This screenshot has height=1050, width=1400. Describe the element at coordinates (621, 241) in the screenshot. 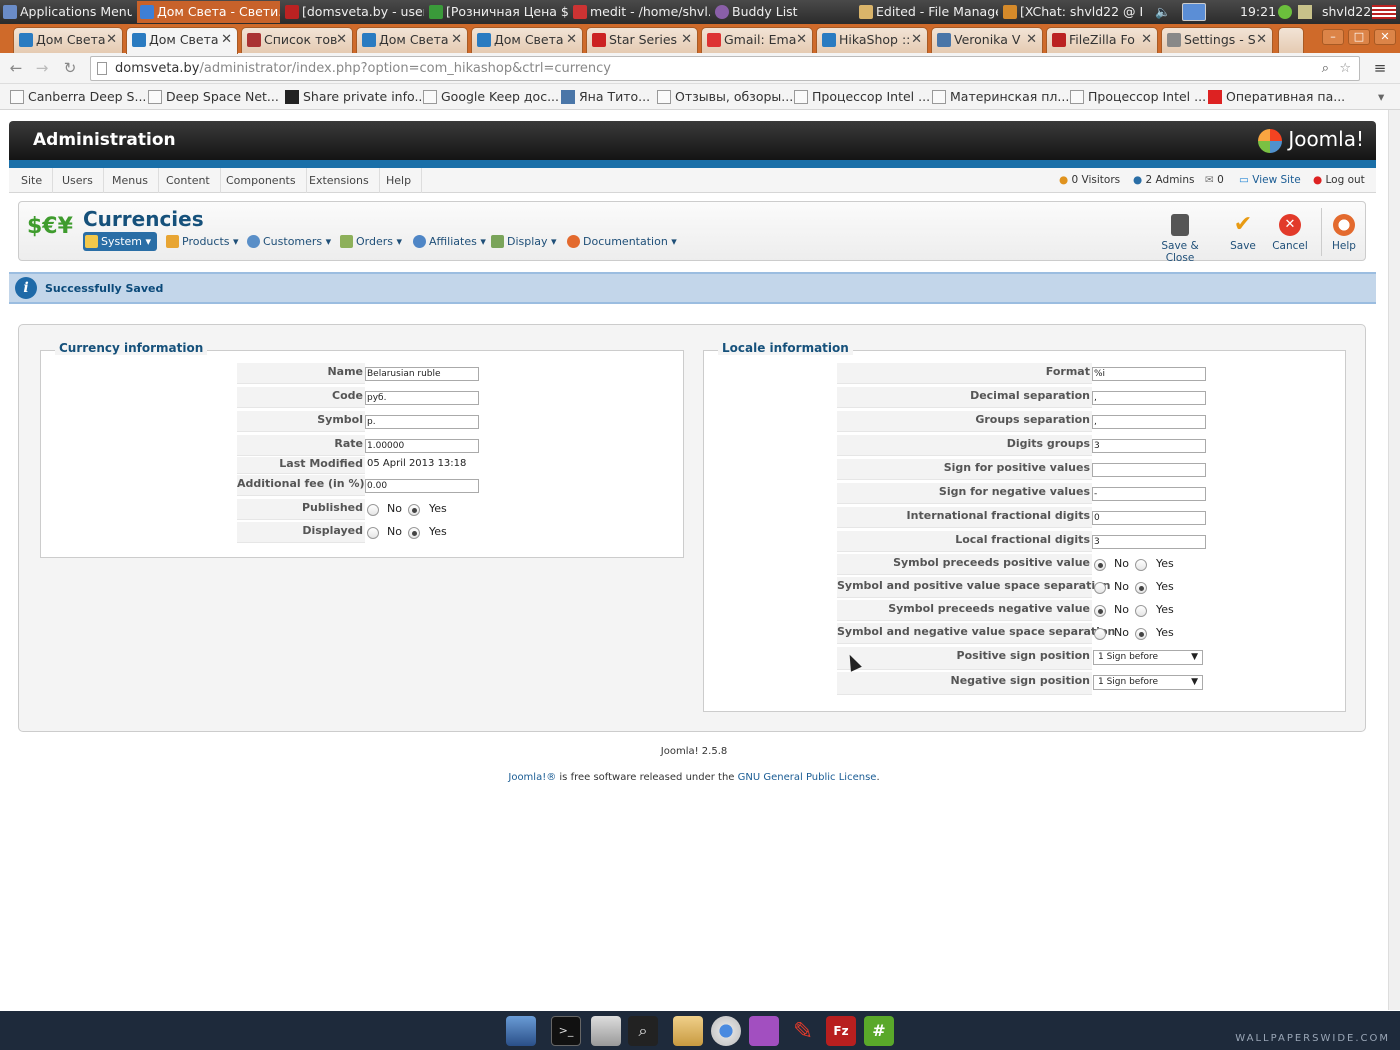

I see `submenu-documentation: Documentation ▾` at that location.